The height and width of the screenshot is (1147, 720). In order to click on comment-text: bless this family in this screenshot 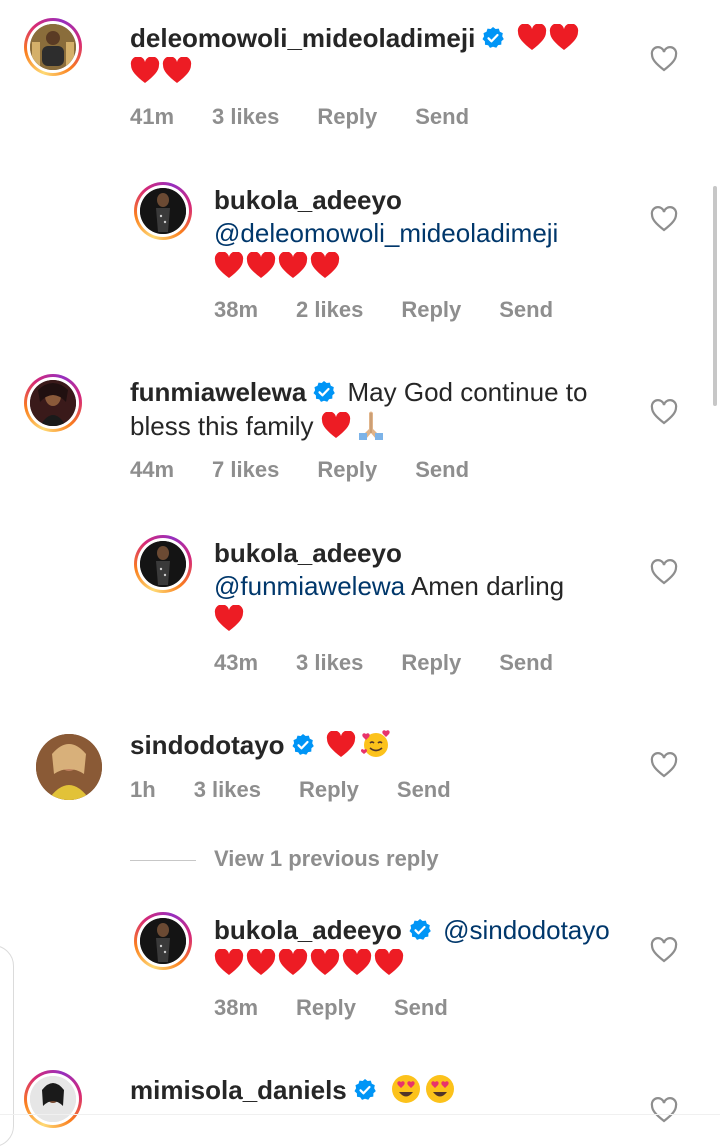, I will do `click(222, 426)`.